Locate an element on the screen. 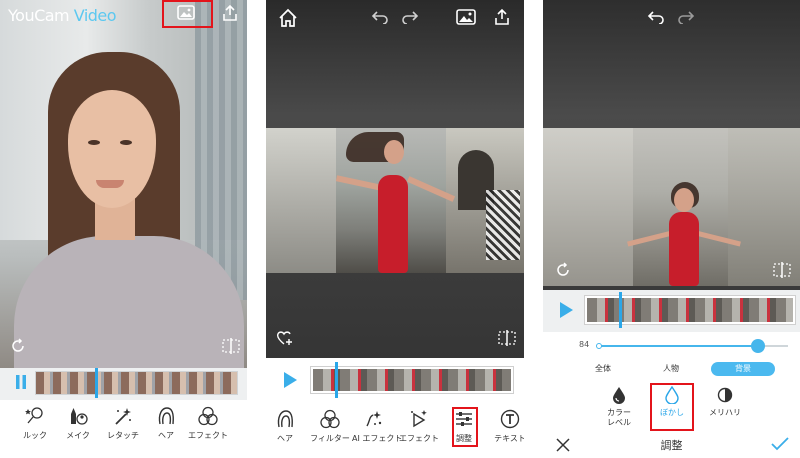  tool-retouch: レタッチ is located at coordinates (123, 426).